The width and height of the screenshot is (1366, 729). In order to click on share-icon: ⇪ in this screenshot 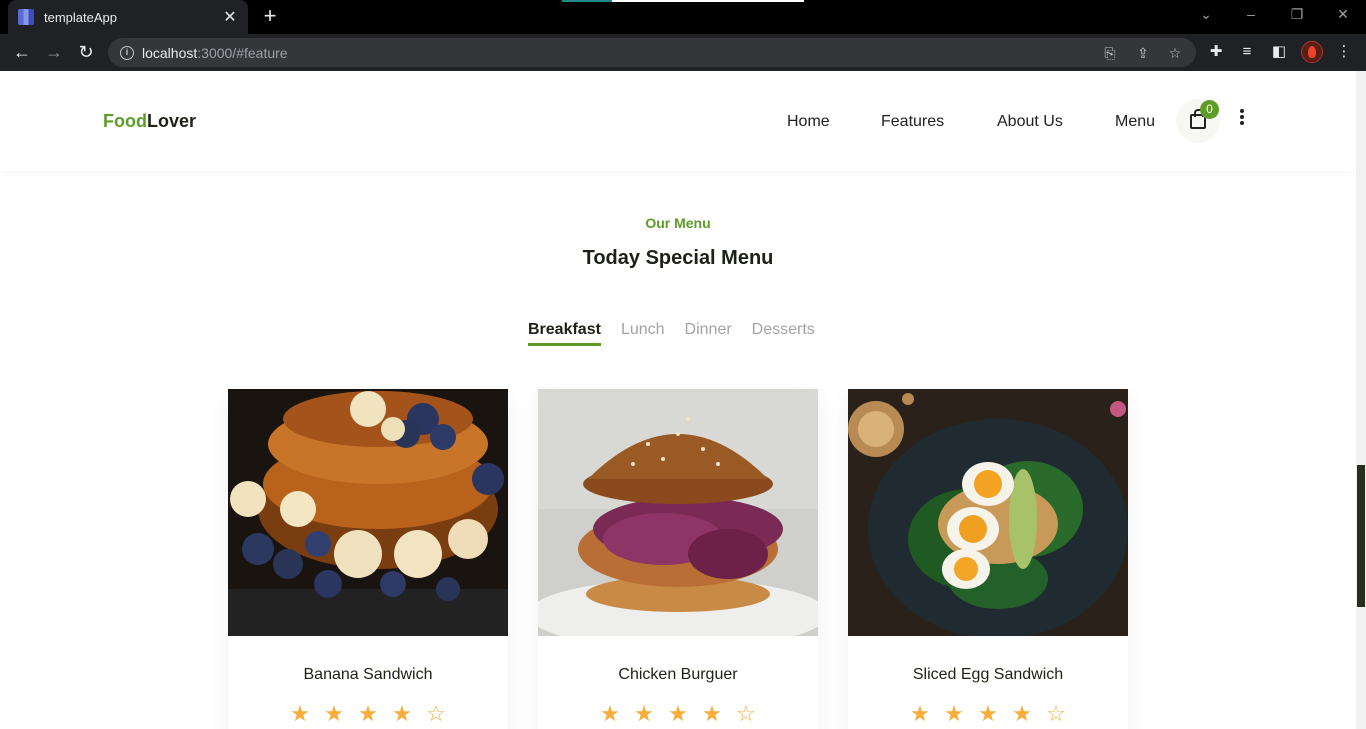, I will do `click(1143, 53)`.